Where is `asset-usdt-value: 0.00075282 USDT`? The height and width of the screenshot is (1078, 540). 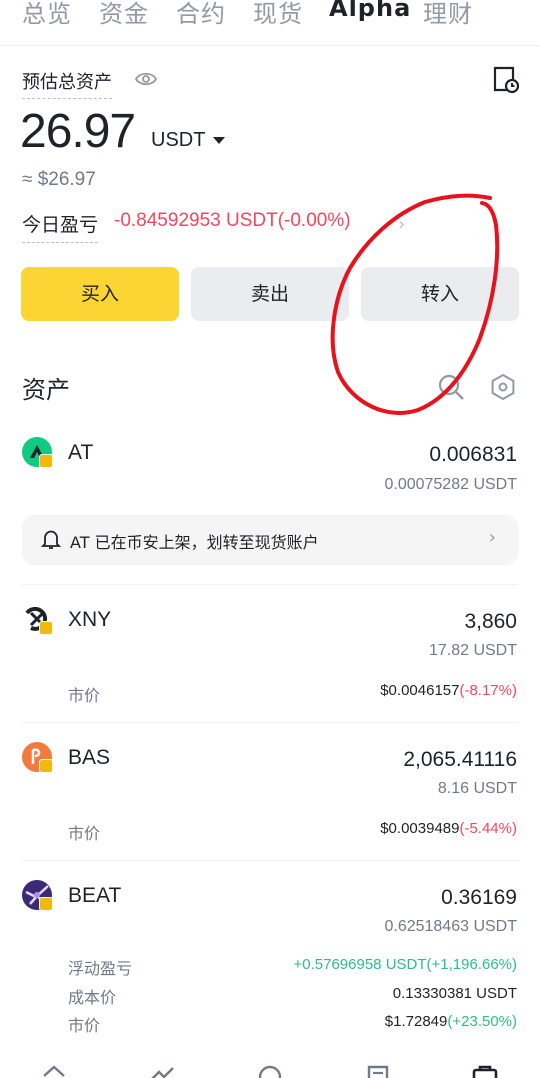 asset-usdt-value: 0.00075282 USDT is located at coordinates (450, 484).